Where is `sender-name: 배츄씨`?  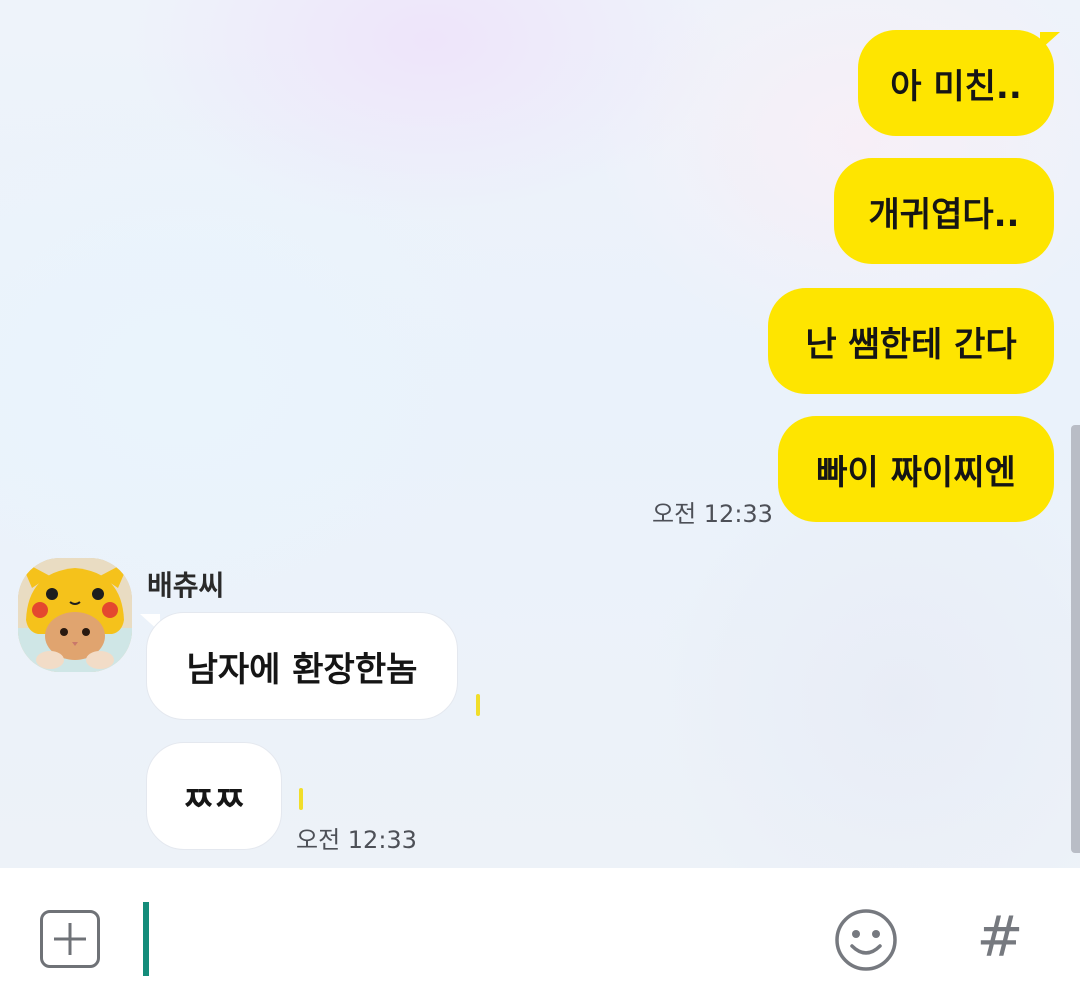 sender-name: 배츄씨 is located at coordinates (185, 584).